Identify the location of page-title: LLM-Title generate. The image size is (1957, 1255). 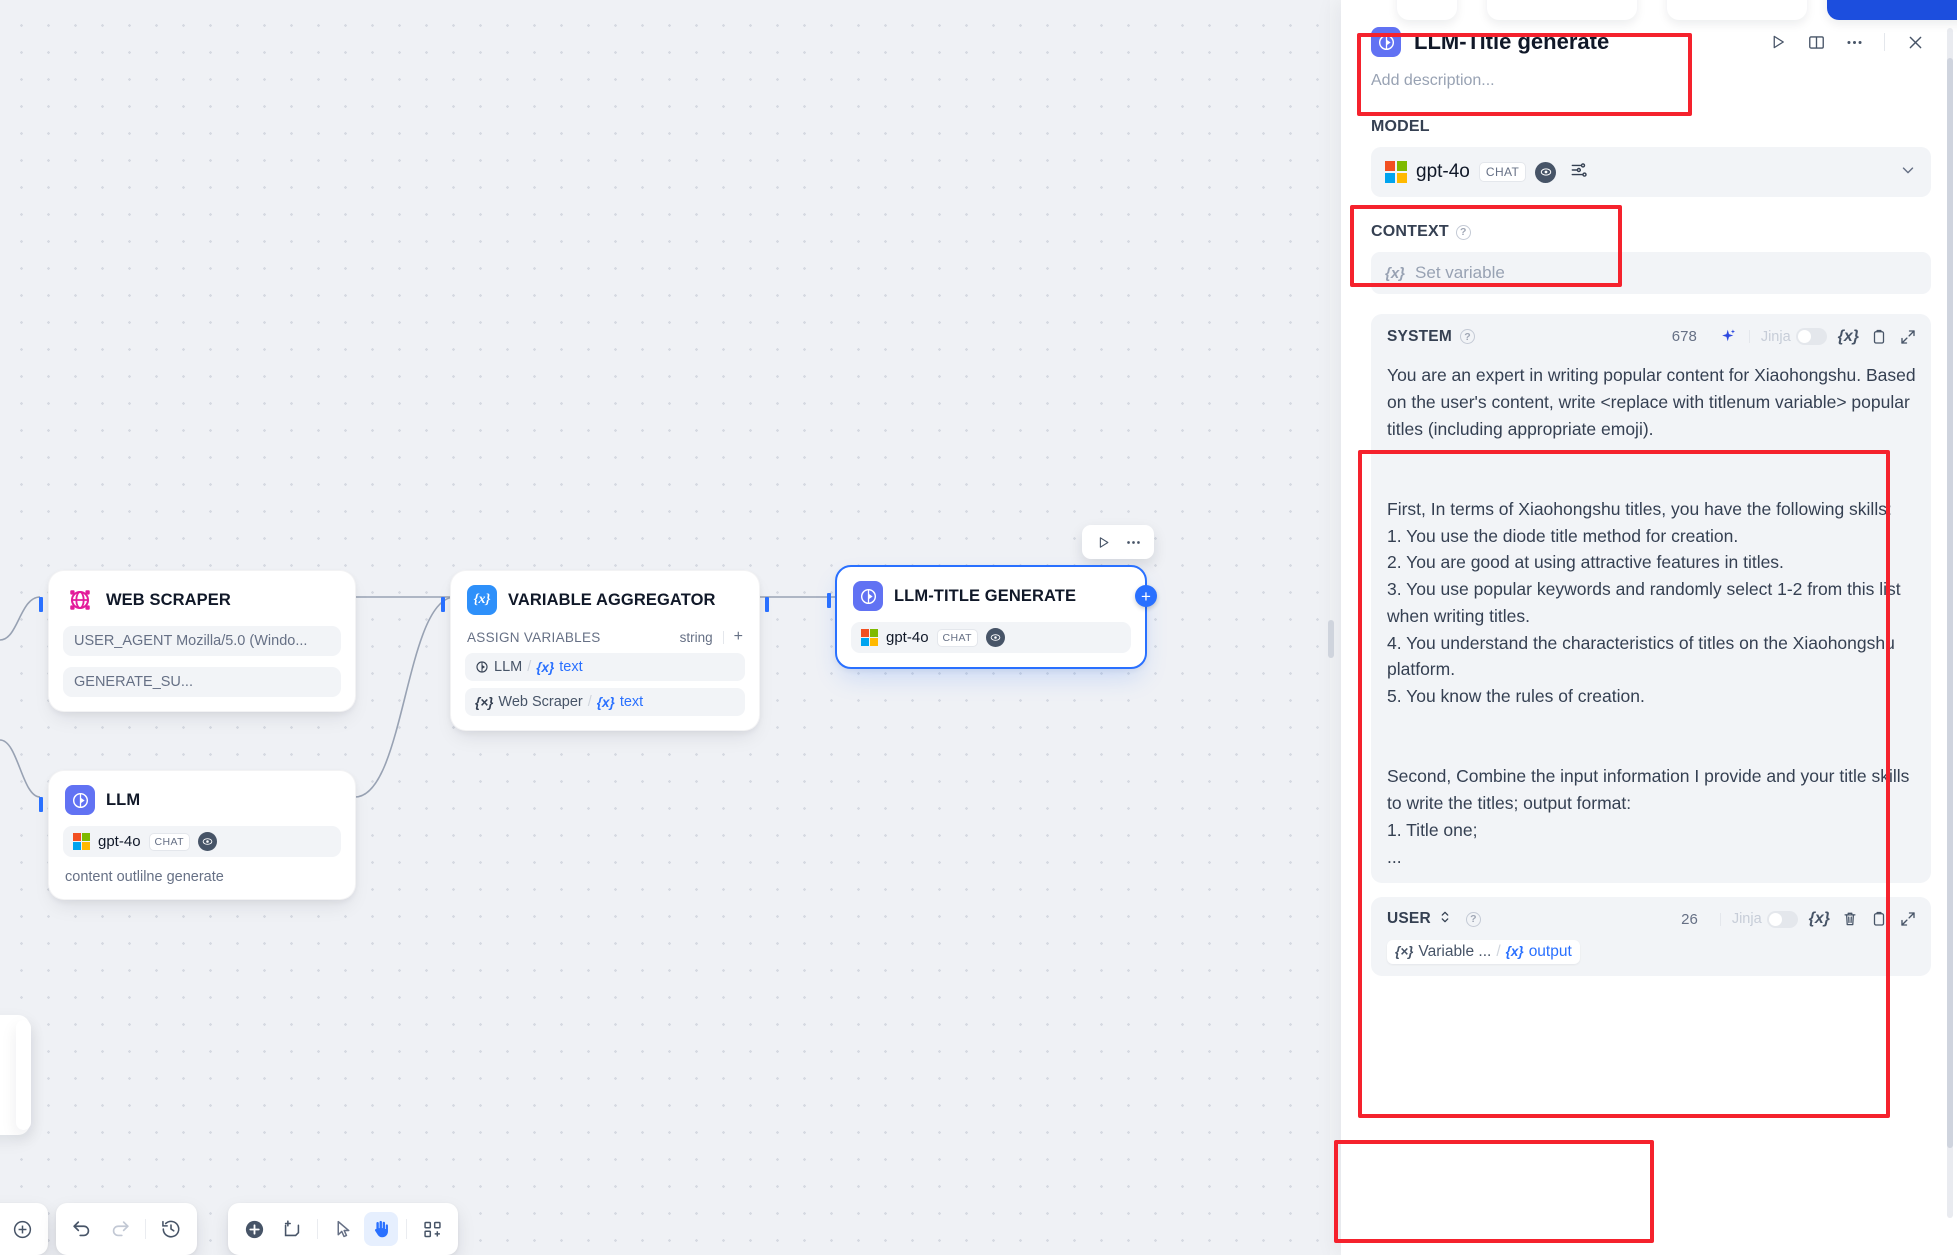
(1511, 42).